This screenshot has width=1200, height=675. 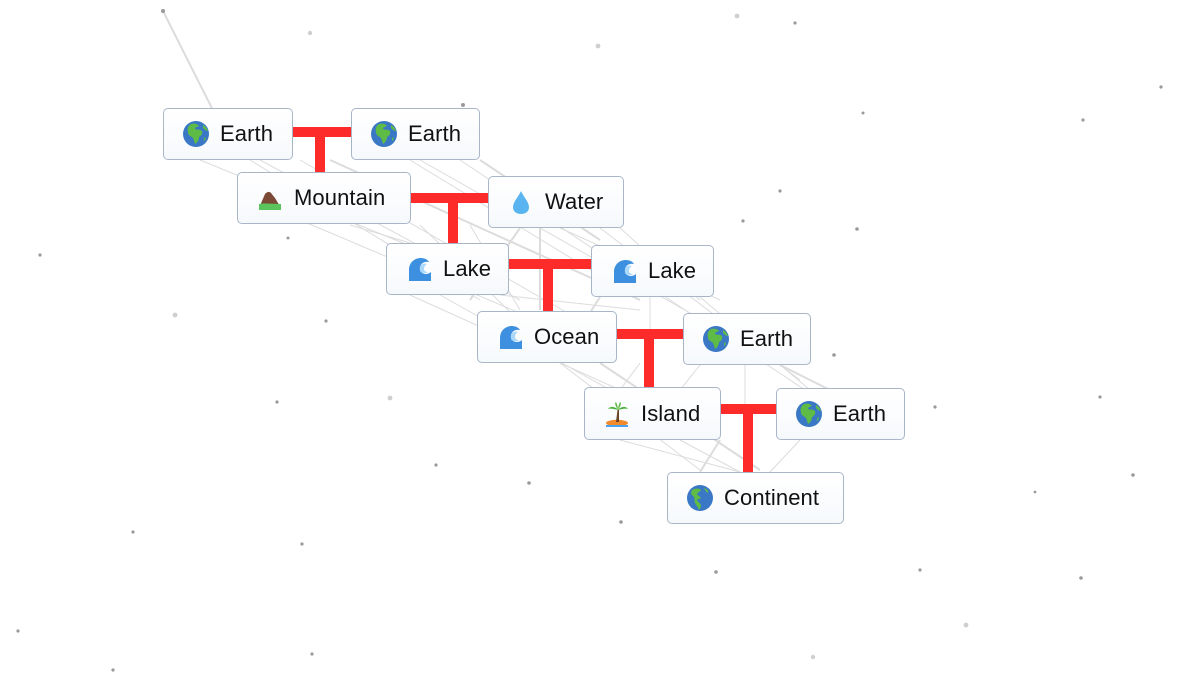 I want to click on element-label: Ocean, so click(x=567, y=336).